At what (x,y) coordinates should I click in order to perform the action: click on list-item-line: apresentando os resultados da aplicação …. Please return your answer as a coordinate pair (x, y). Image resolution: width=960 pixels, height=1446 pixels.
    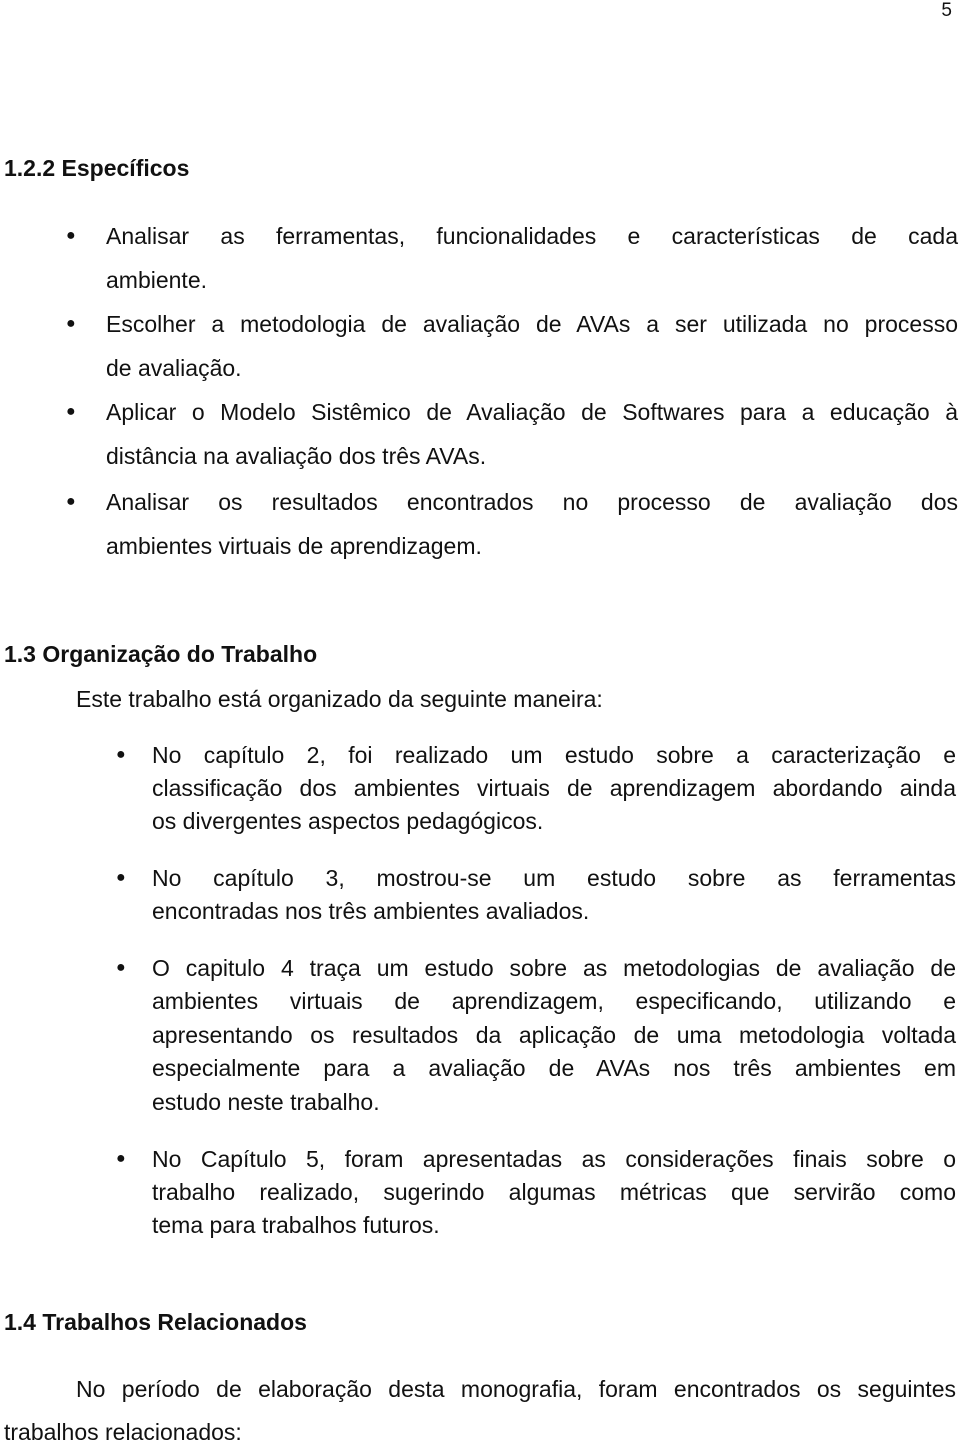
    Looking at the image, I should click on (554, 1035).